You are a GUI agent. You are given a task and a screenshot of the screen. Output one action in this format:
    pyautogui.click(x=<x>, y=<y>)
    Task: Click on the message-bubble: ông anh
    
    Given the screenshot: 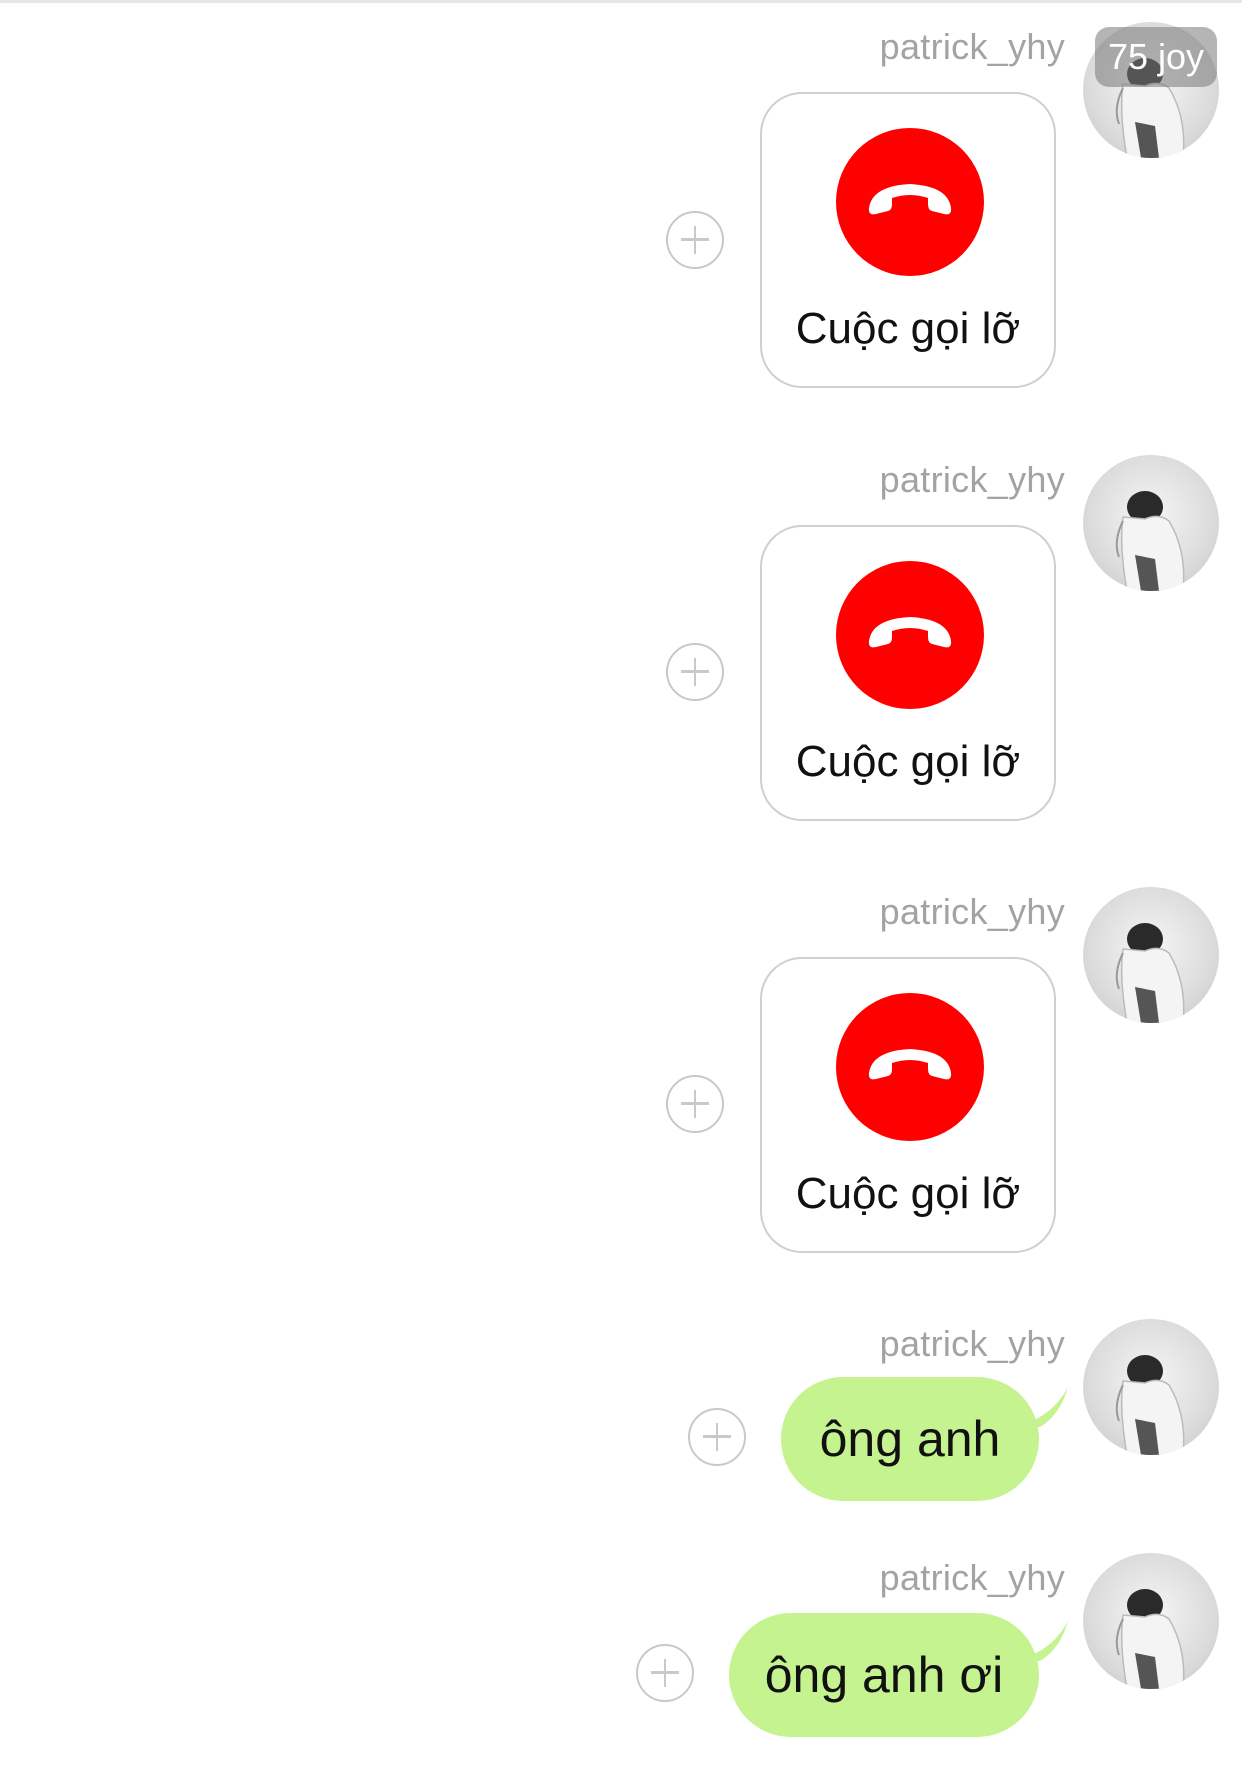 What is the action you would take?
    pyautogui.click(x=910, y=1439)
    